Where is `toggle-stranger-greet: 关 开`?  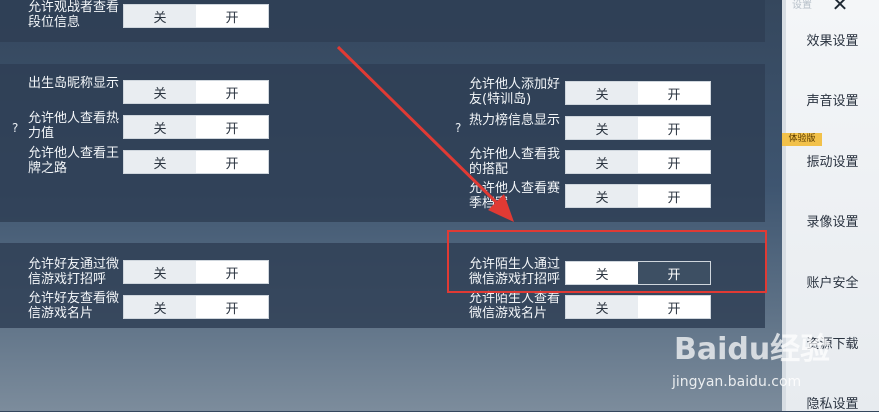
toggle-stranger-greet: 关 开 is located at coordinates (638, 273).